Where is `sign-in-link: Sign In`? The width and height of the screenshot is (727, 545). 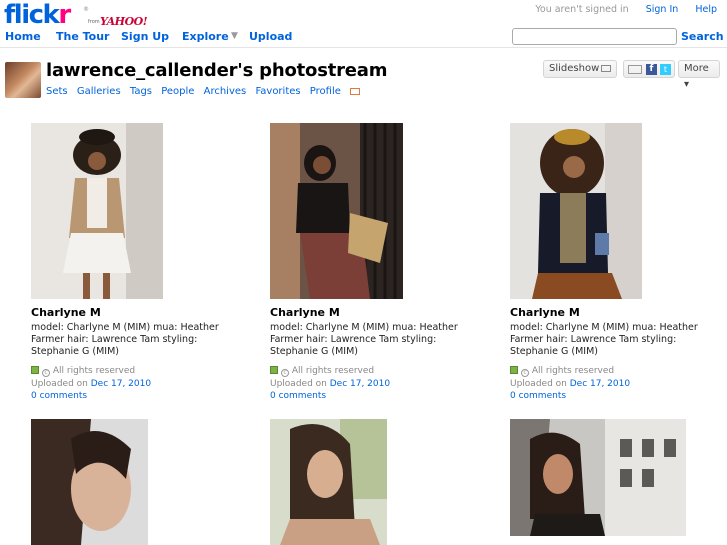 sign-in-link: Sign In is located at coordinates (662, 9).